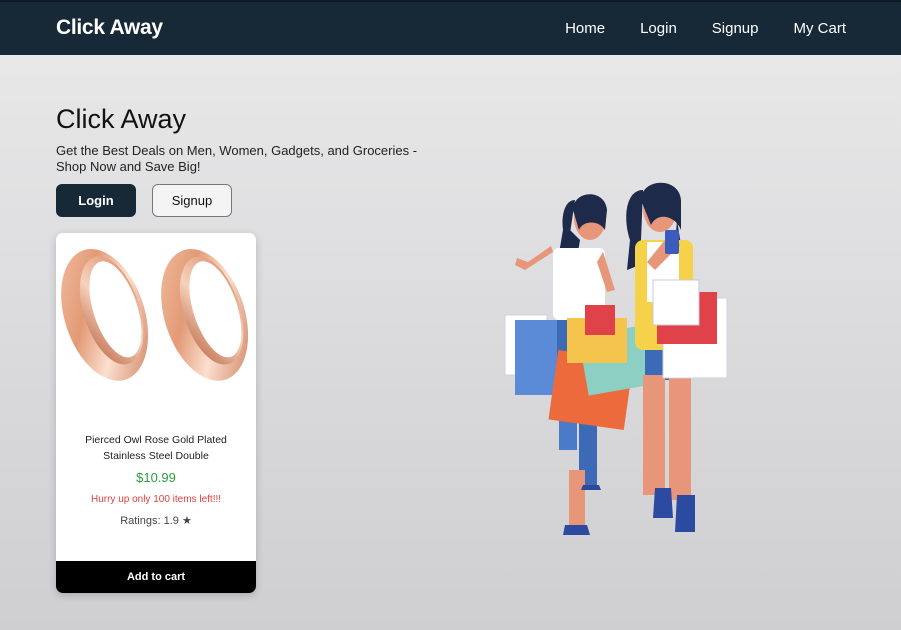 Image resolution: width=901 pixels, height=630 pixels. What do you see at coordinates (616, 358) in the screenshot?
I see `shopping-women-illustration-icon` at bounding box center [616, 358].